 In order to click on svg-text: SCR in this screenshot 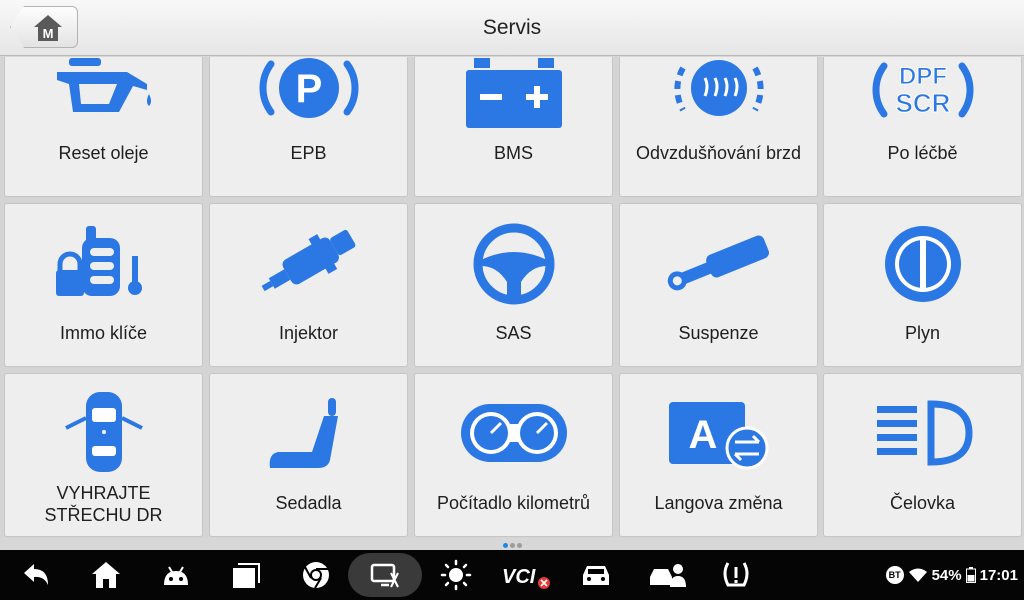, I will do `click(922, 103)`.